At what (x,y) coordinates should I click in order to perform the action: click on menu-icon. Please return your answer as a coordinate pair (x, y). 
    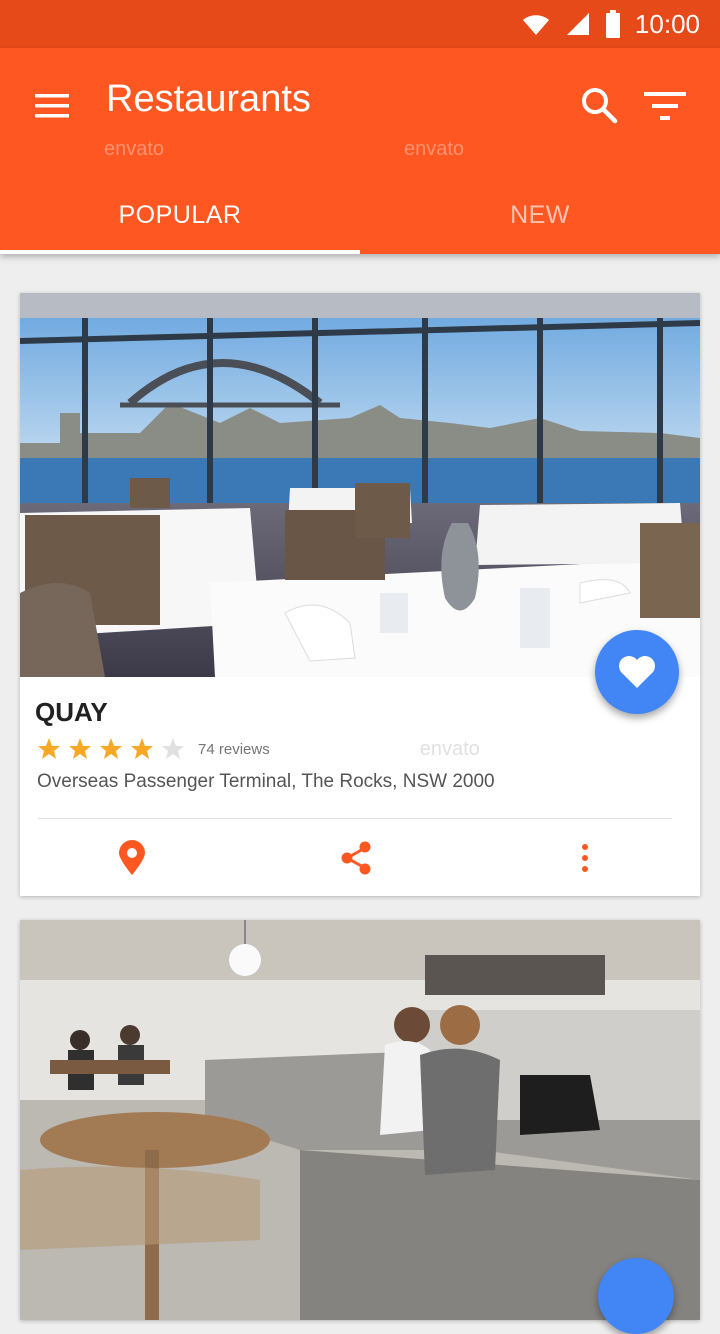
    Looking at the image, I should click on (52, 106).